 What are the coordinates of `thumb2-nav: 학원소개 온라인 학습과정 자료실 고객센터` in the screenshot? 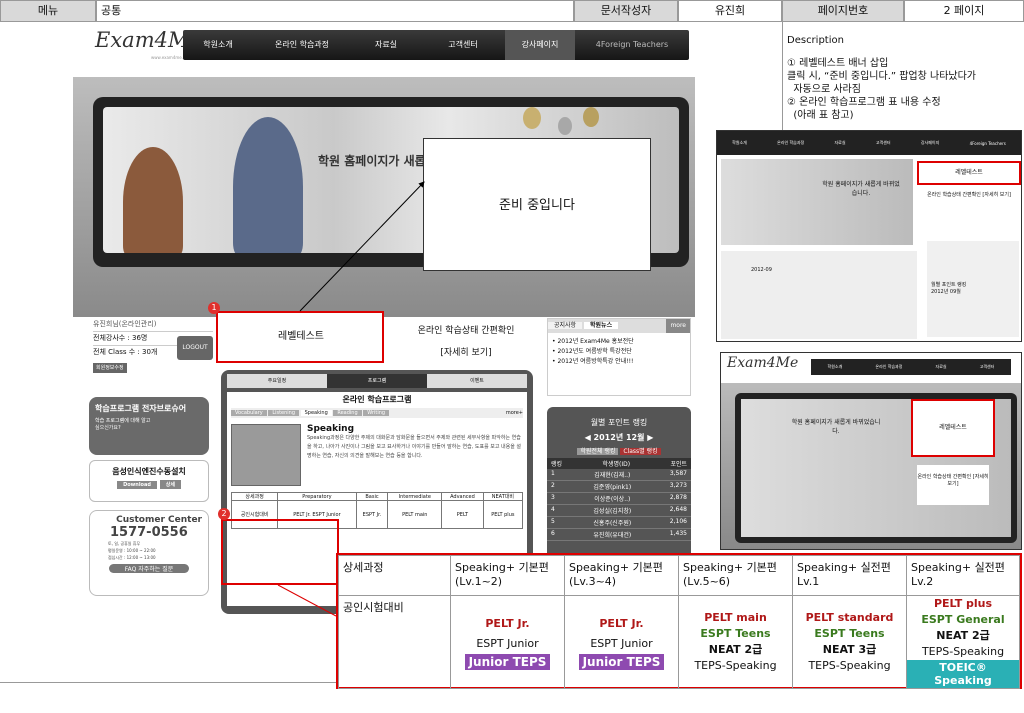 It's located at (911, 367).